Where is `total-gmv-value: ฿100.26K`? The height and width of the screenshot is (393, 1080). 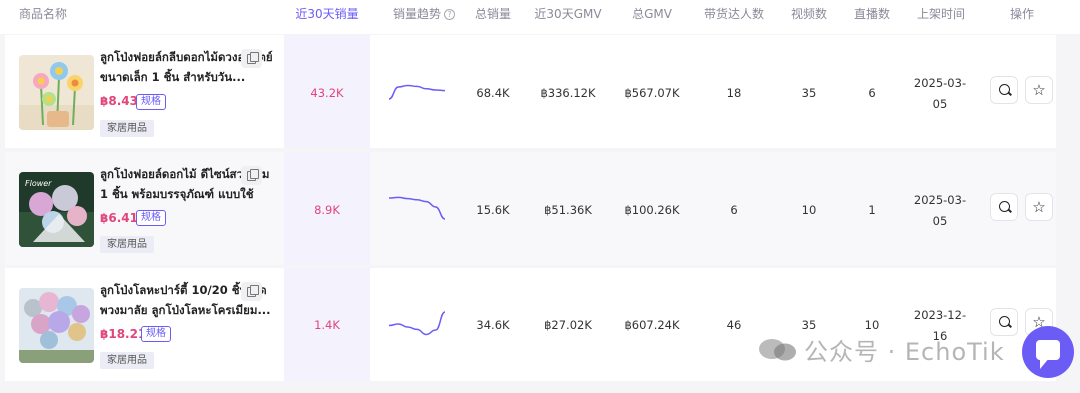 total-gmv-value: ฿100.26K is located at coordinates (652, 210).